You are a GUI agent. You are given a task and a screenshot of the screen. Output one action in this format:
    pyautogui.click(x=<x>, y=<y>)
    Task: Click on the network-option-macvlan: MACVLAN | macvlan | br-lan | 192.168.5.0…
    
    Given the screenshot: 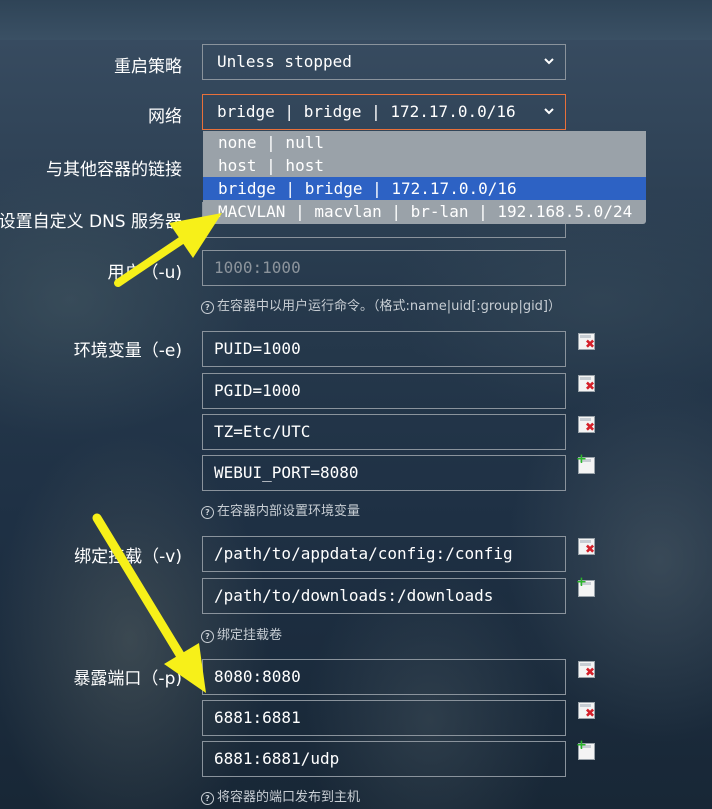 What is the action you would take?
    pyautogui.click(x=424, y=211)
    